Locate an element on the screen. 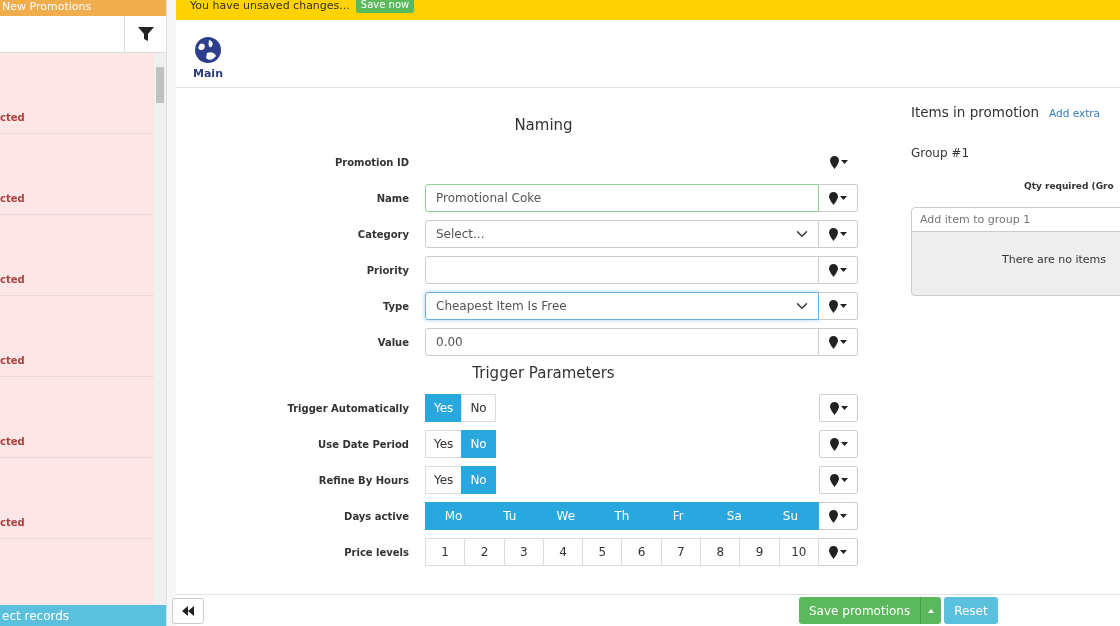 The height and width of the screenshot is (626, 1120). dropdown-toggle-button is located at coordinates (931, 610).